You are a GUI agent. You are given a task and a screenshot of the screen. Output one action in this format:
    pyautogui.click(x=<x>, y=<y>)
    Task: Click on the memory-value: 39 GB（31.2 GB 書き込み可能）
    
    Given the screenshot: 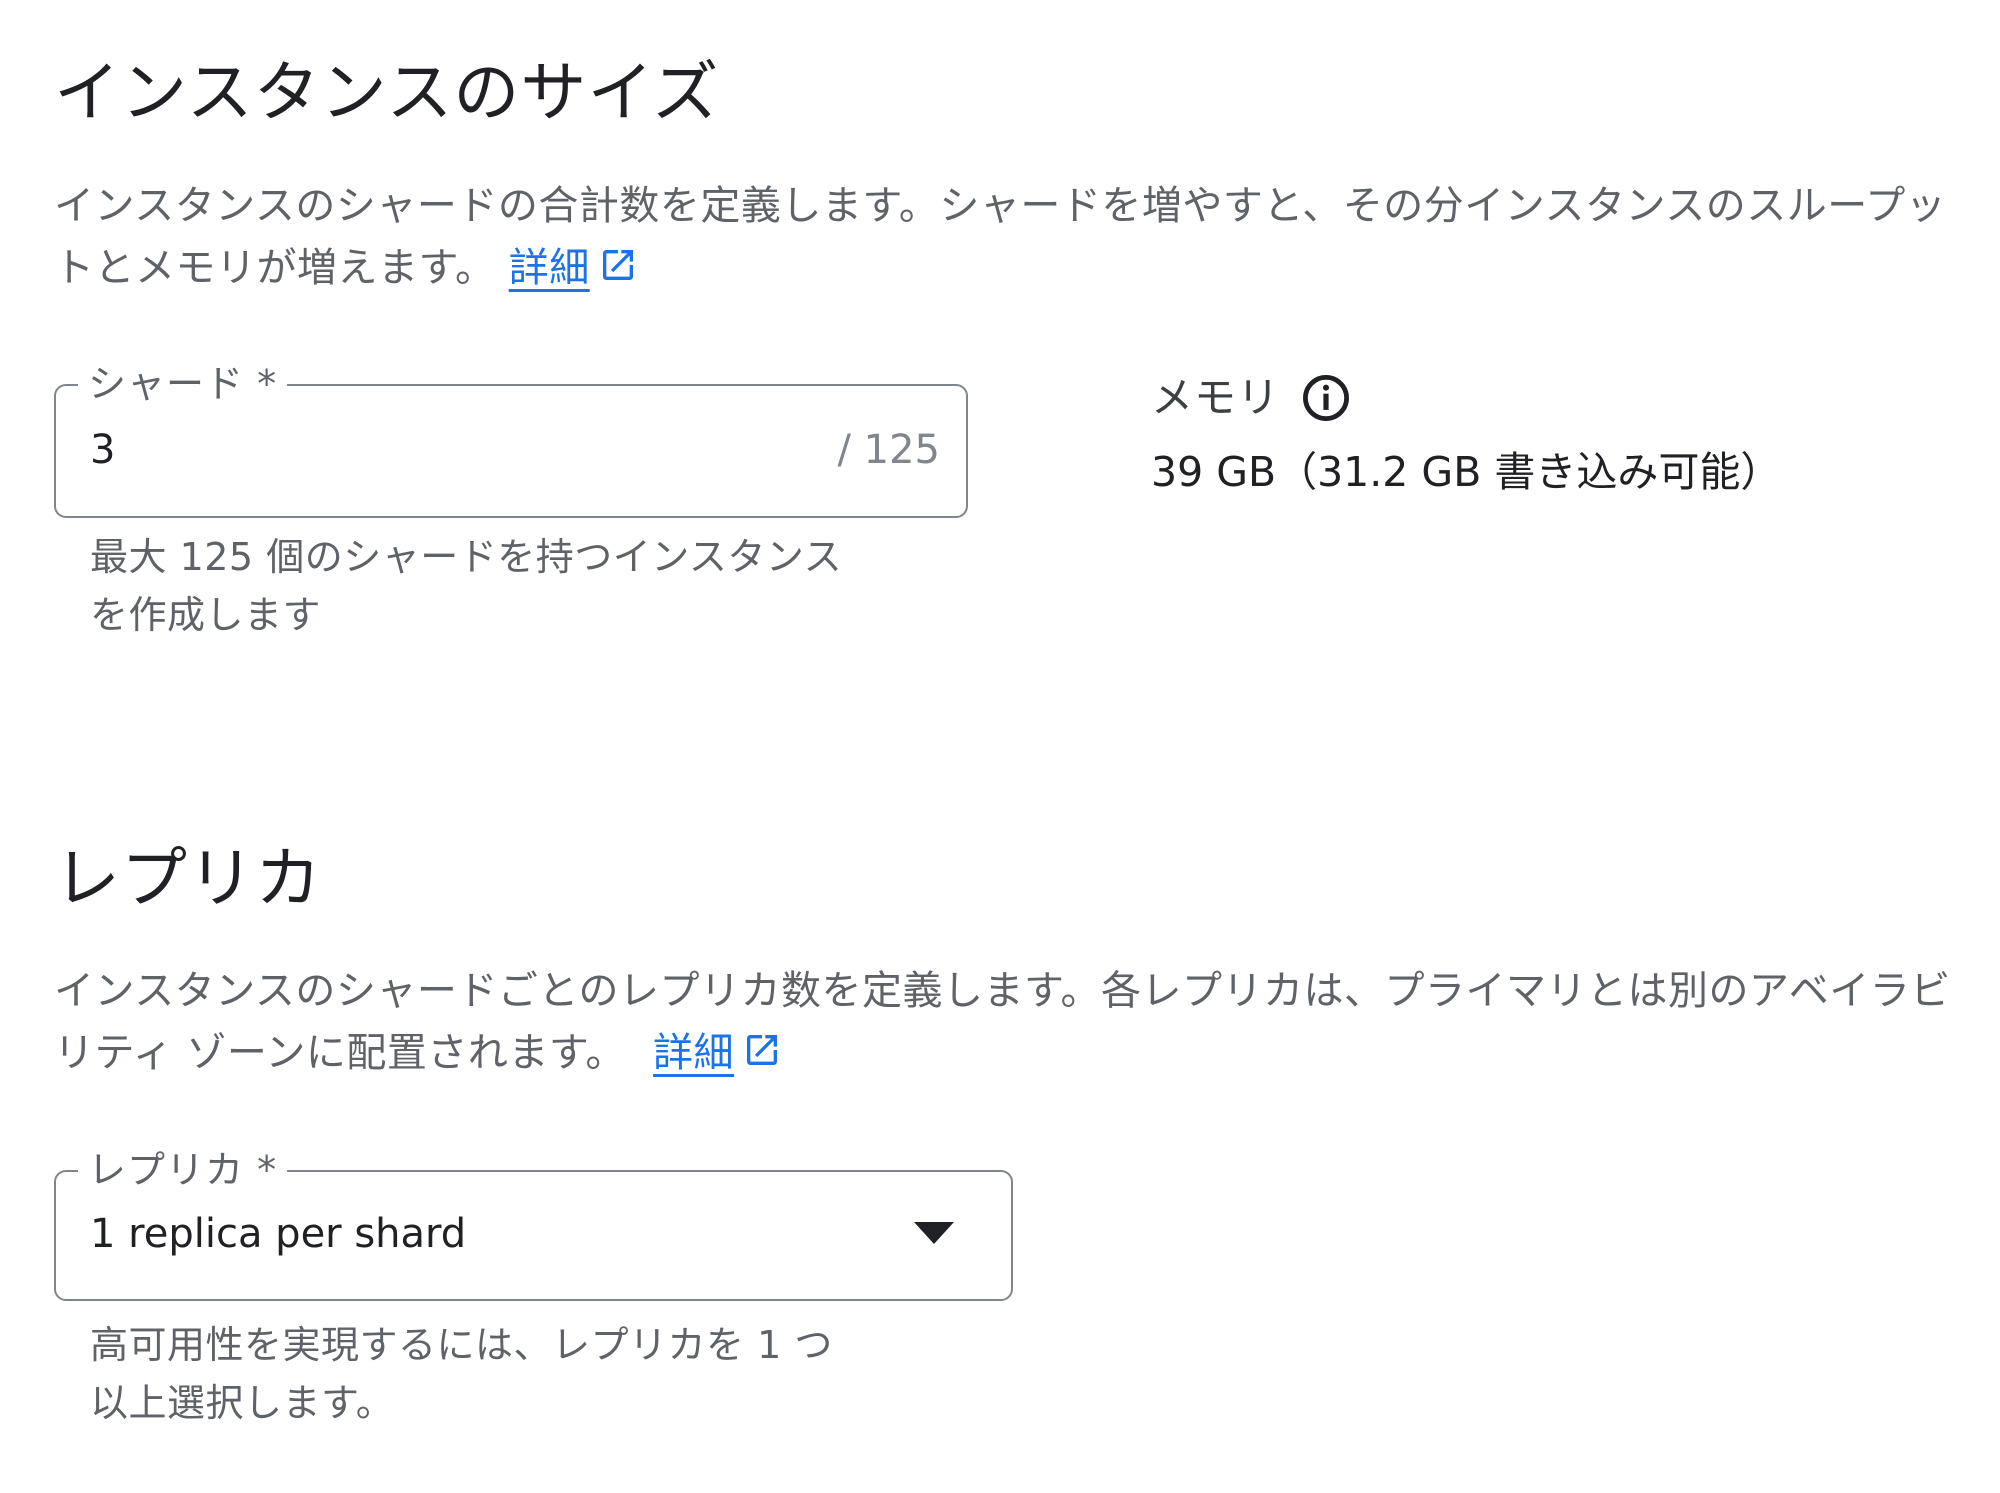 What is the action you would take?
    pyautogui.click(x=1466, y=472)
    